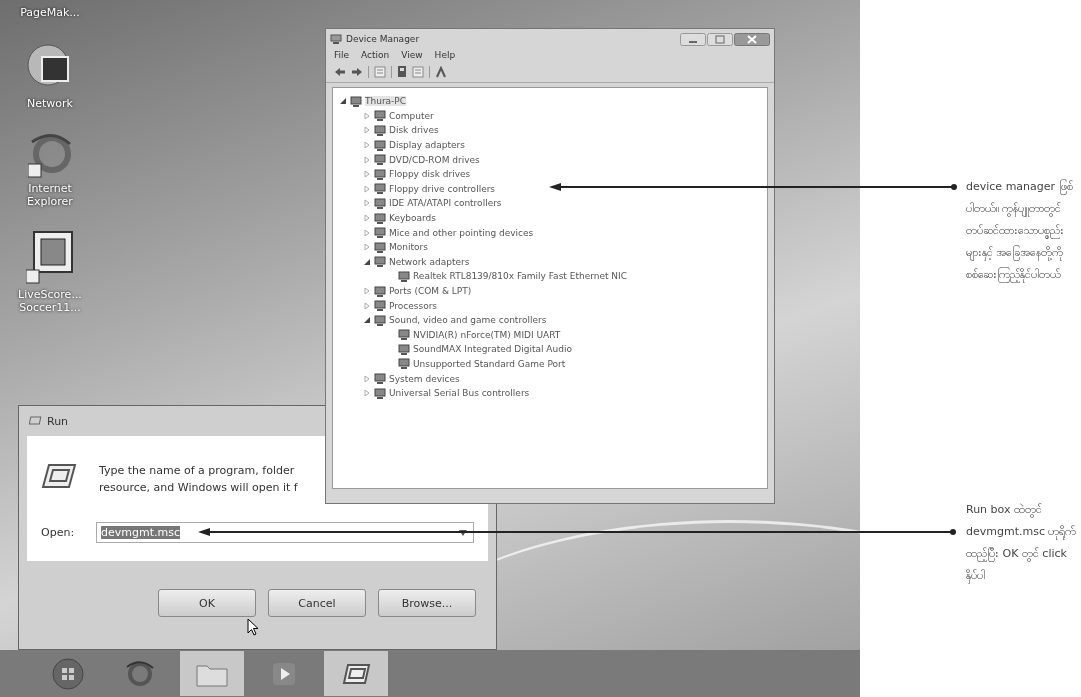 Image resolution: width=1081 pixels, height=697 pixels. What do you see at coordinates (487, 334) in the screenshot?
I see `tree-item: NVIDIA(R) nForce(TM) MIDI UART` at bounding box center [487, 334].